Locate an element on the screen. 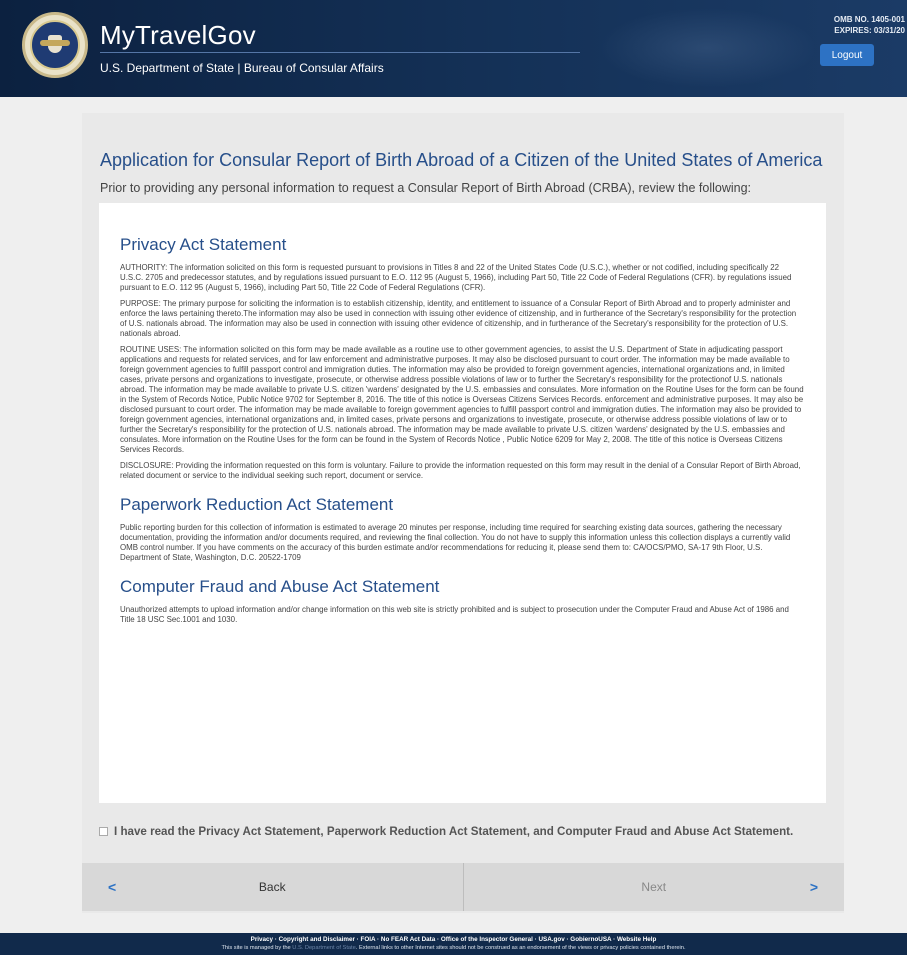  privacy-act-title: Privacy Act Statement is located at coordinates (203, 244).